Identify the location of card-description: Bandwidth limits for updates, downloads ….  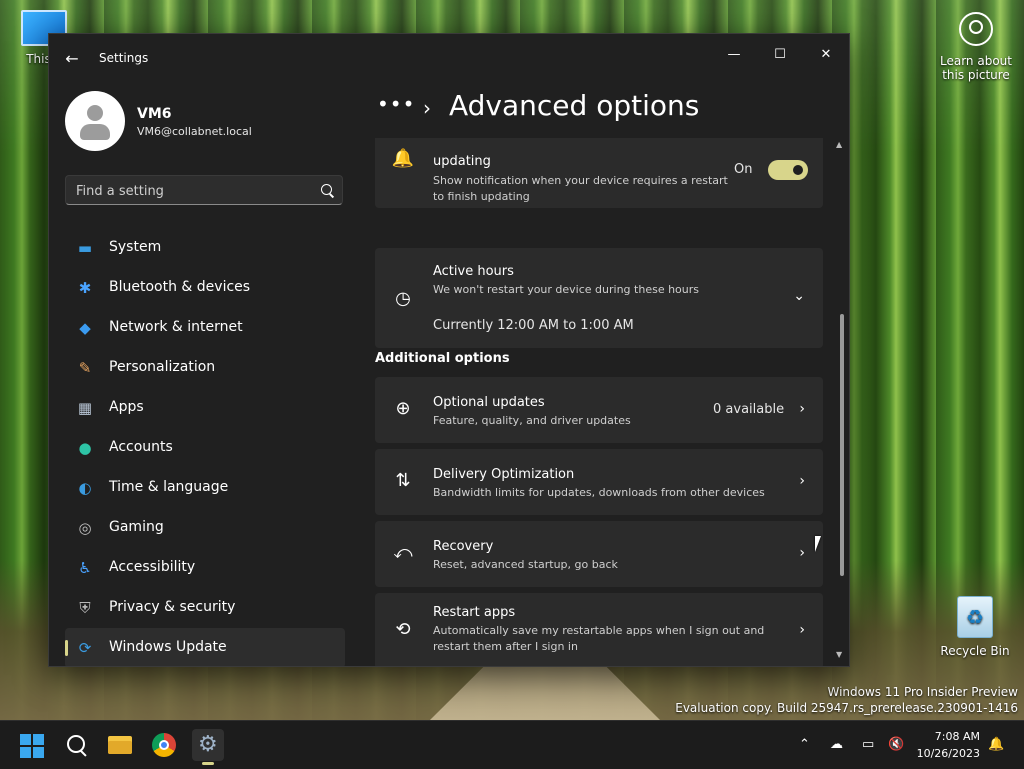
(599, 492).